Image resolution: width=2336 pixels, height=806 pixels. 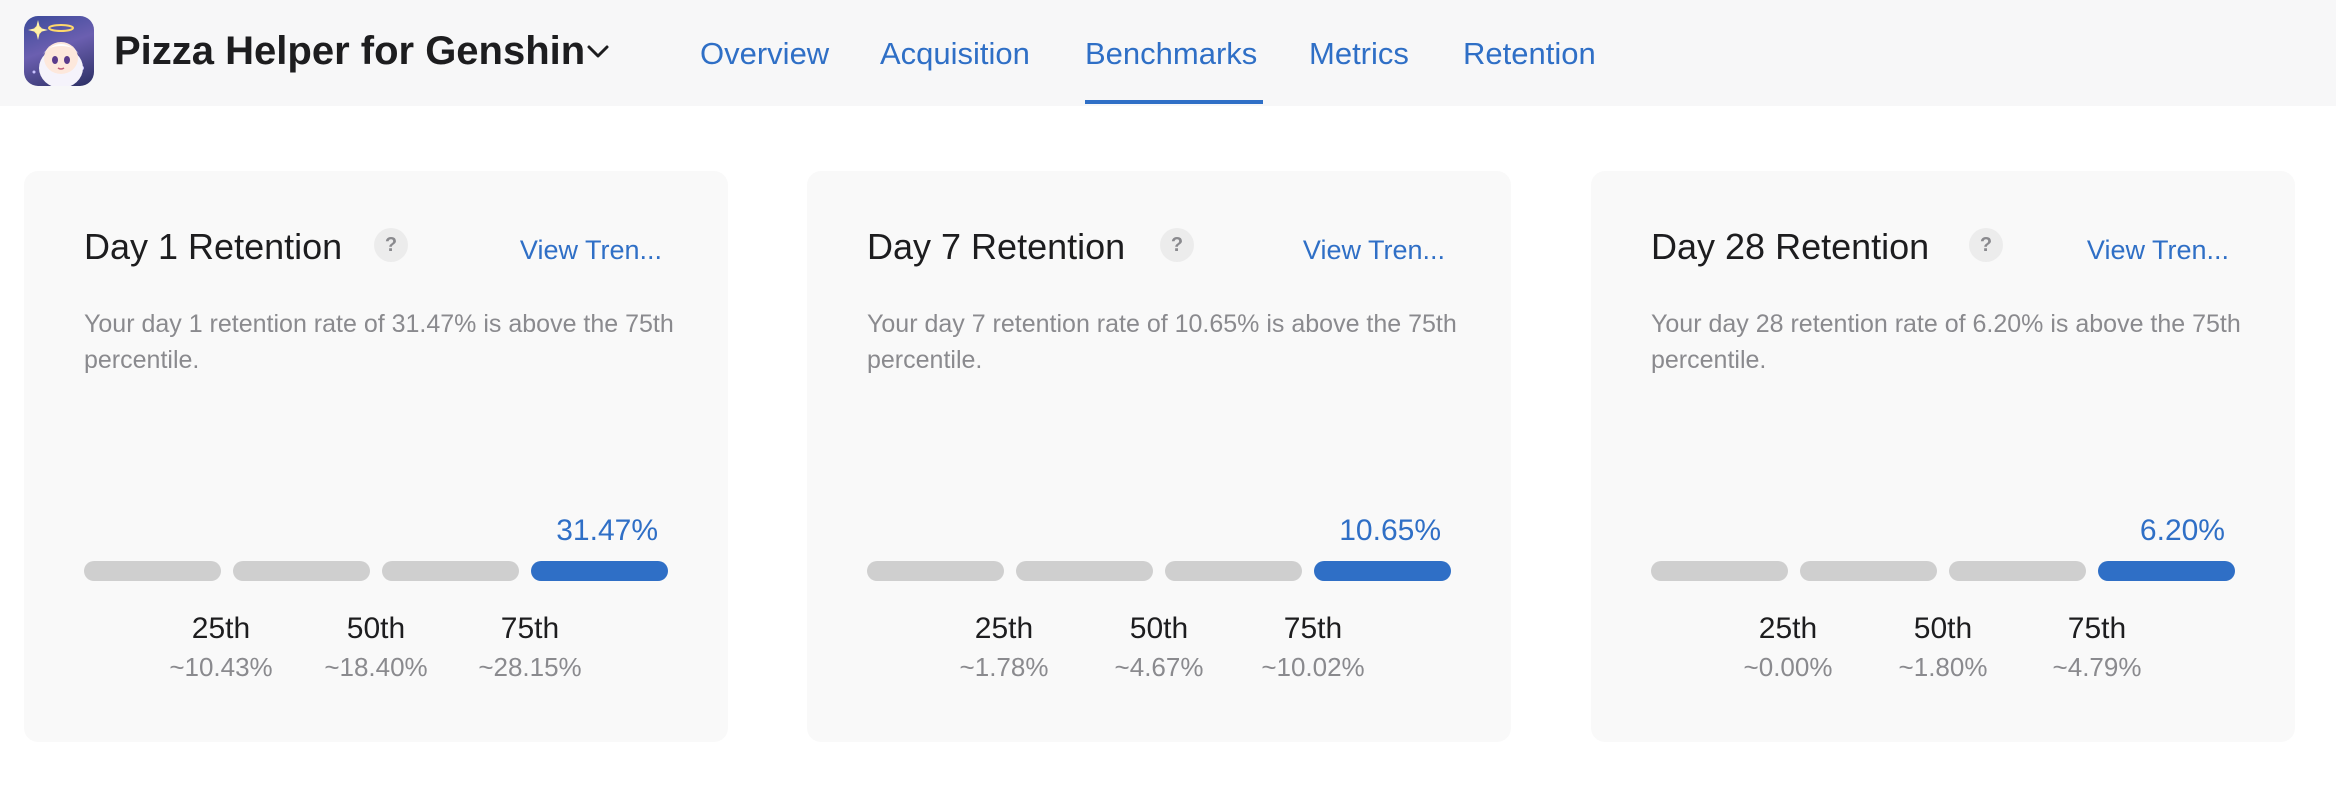 I want to click on percentile-value: ~1.80%, so click(x=1943, y=667).